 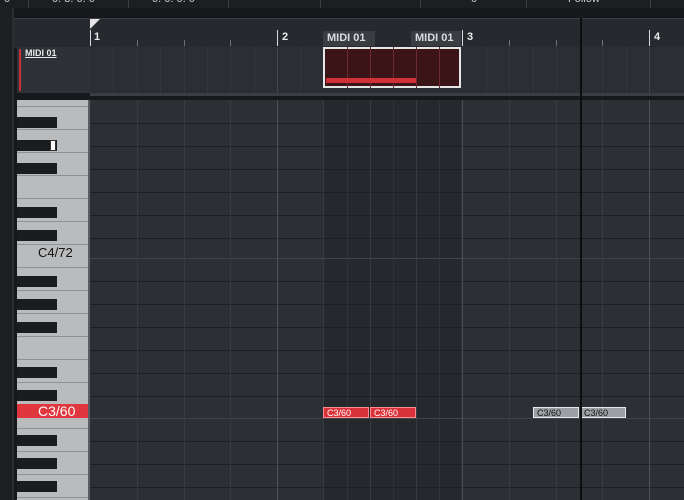 What do you see at coordinates (57, 411) in the screenshot?
I see `c3-key-label: C3/60` at bounding box center [57, 411].